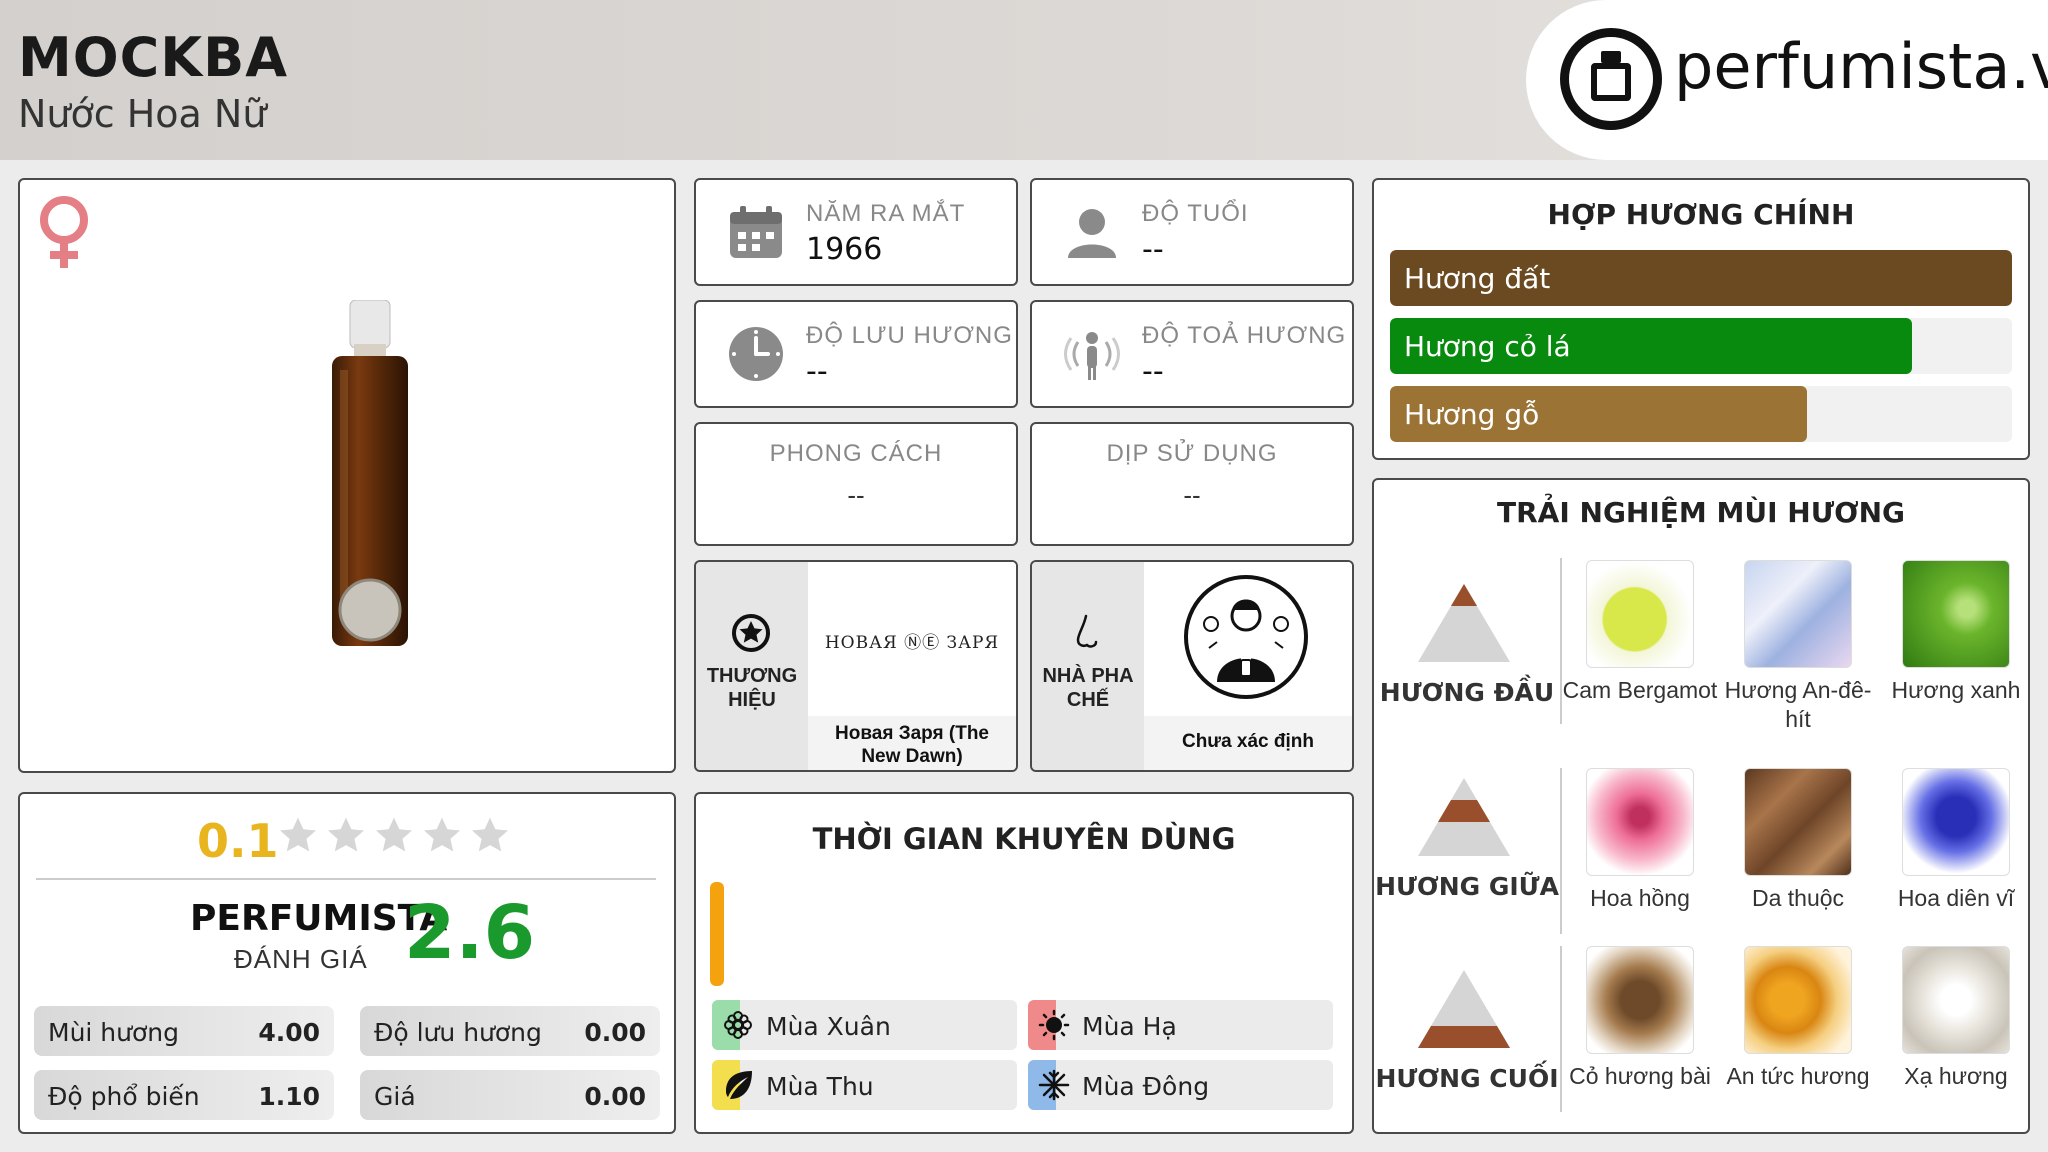 The width and height of the screenshot is (2048, 1152). I want to click on user-rating-value: 0.1, so click(238, 841).